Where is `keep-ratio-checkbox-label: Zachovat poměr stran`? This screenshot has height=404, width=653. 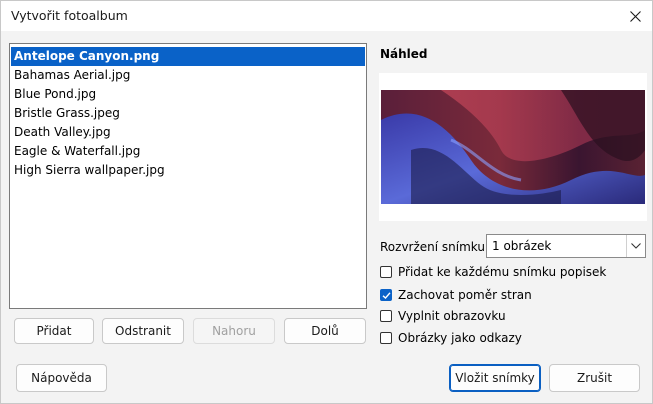 keep-ratio-checkbox-label: Zachovat poměr stran is located at coordinates (465, 295).